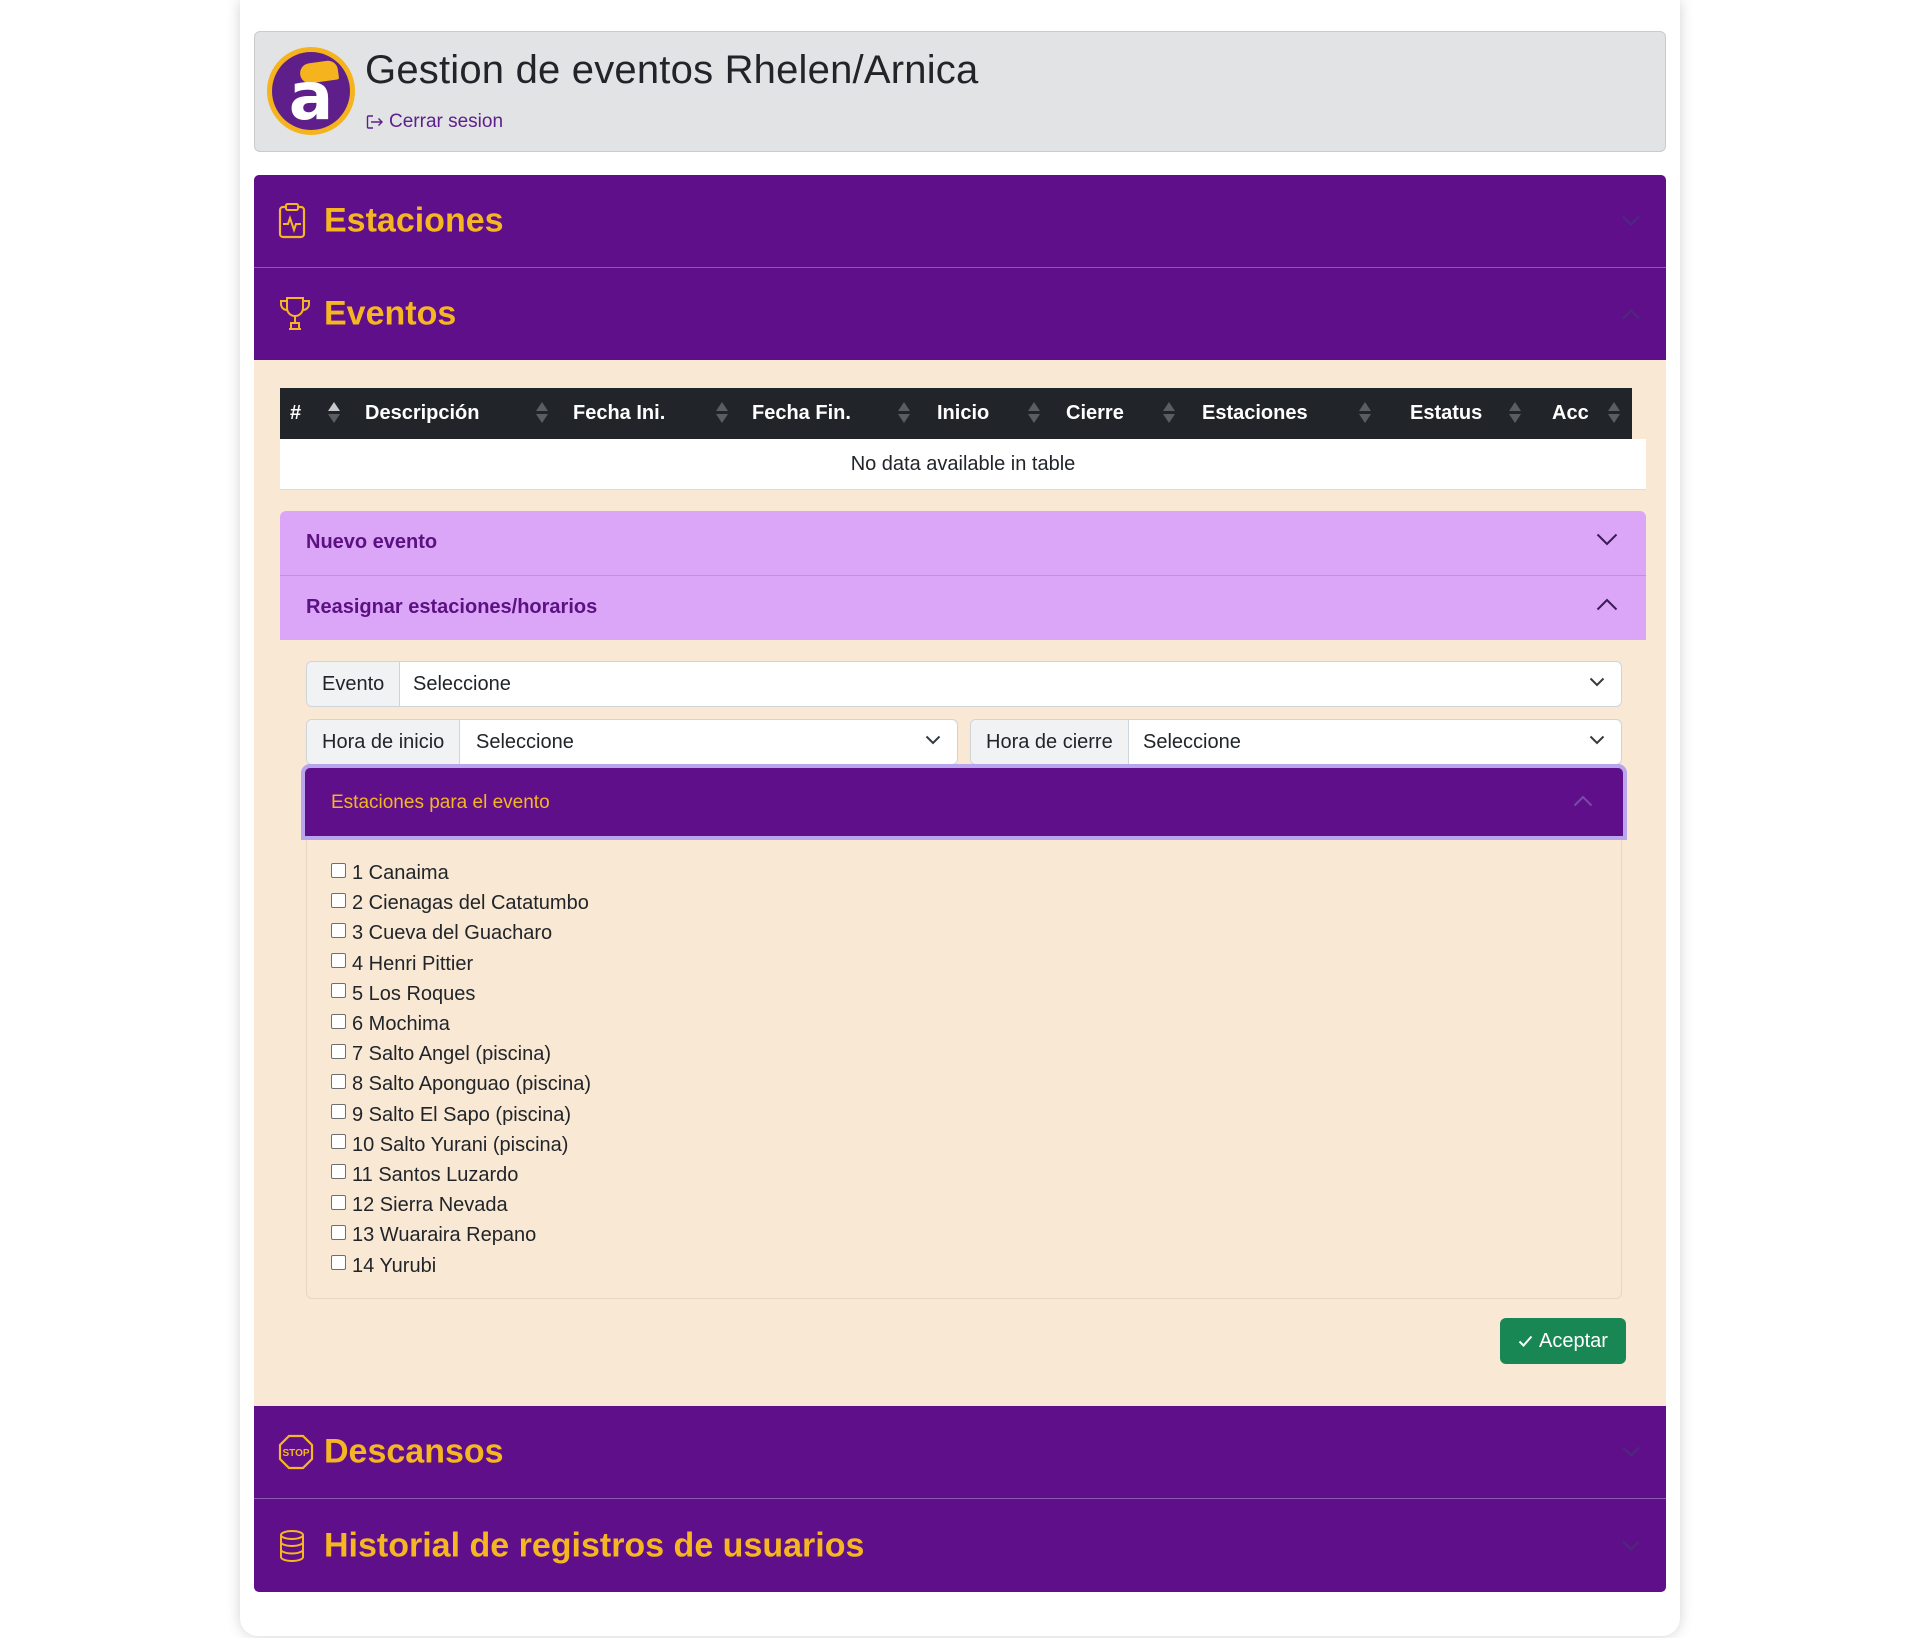  I want to click on list-item: 2 Cienagas del Catatumbo, so click(461, 903).